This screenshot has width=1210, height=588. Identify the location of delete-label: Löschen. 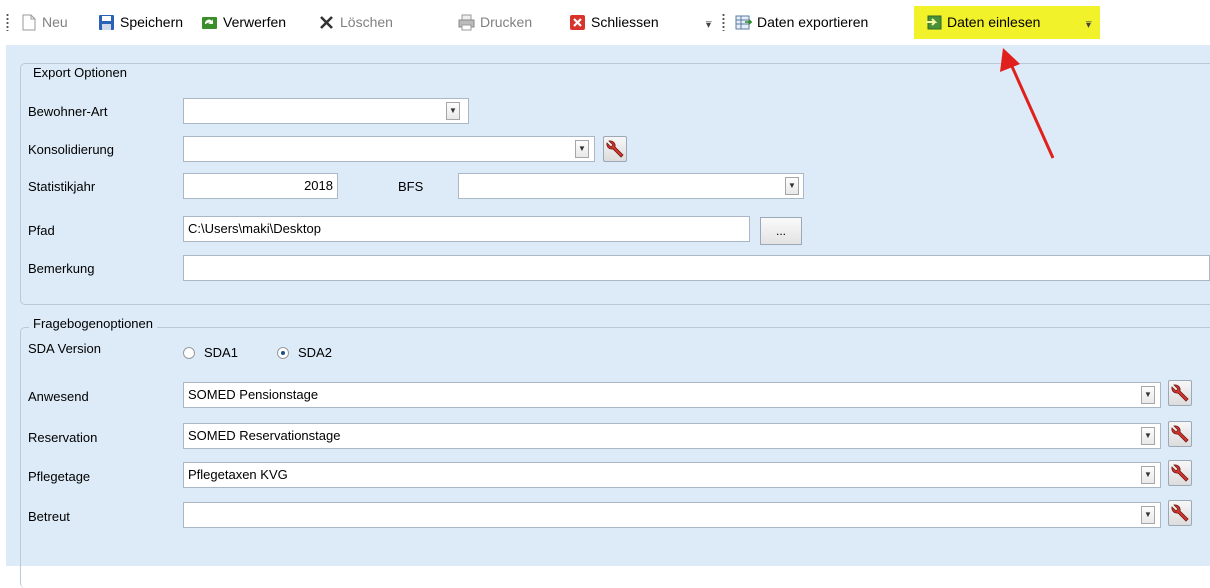
(366, 22).